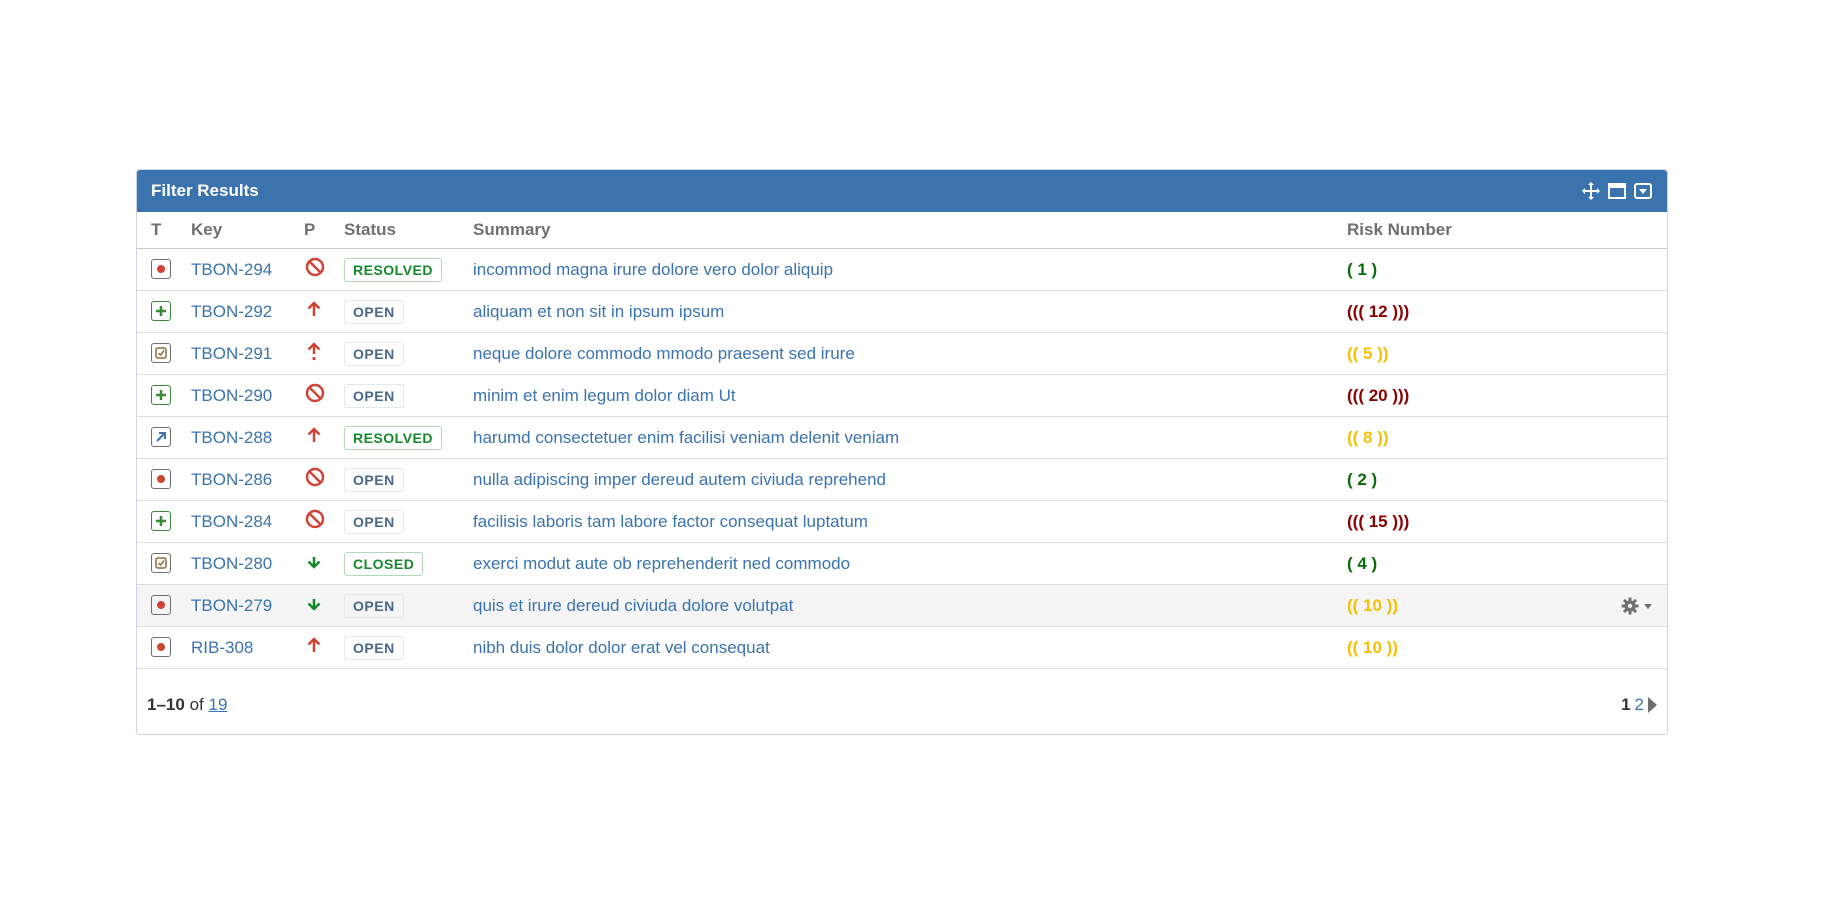 Image resolution: width=1840 pixels, height=900 pixels. I want to click on issue-key-link: TBON-279, so click(231, 605).